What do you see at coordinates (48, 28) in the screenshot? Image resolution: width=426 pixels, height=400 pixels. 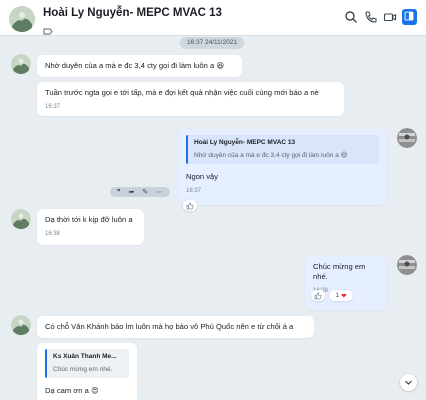 I see `label-icon` at bounding box center [48, 28].